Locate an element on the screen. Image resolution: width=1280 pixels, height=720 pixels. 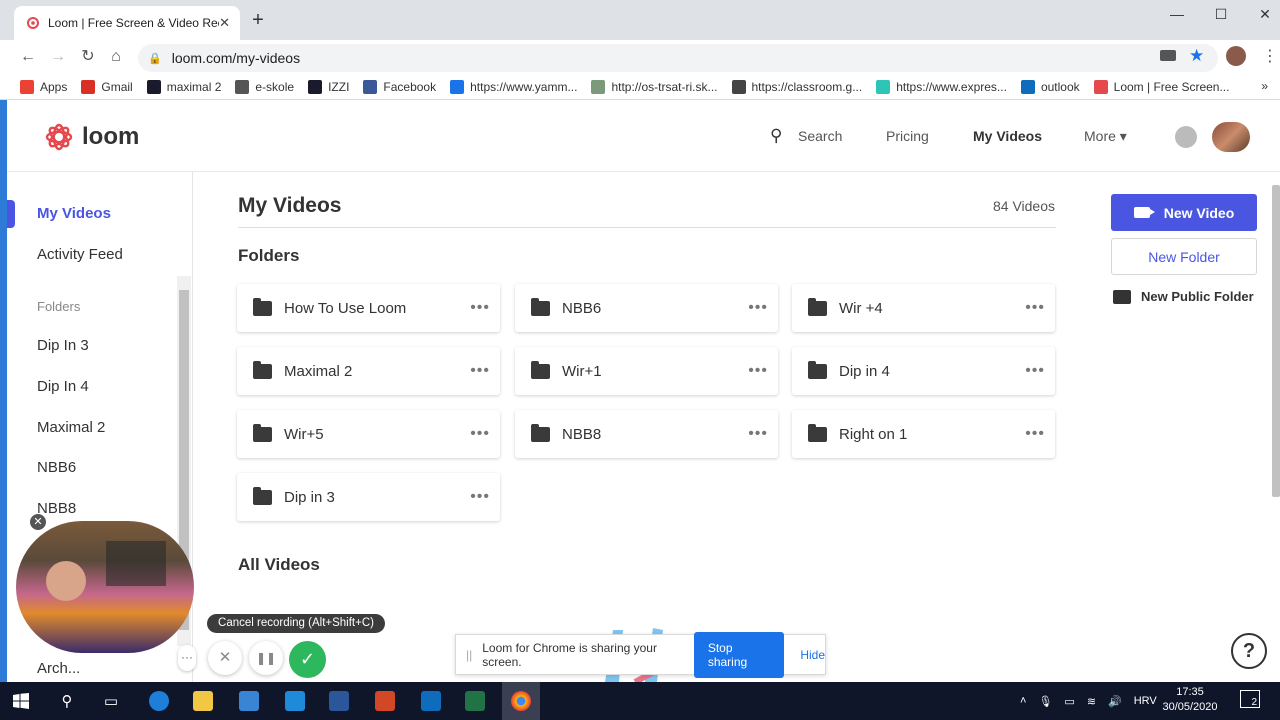
help-button: ? is located at coordinates (1249, 651).